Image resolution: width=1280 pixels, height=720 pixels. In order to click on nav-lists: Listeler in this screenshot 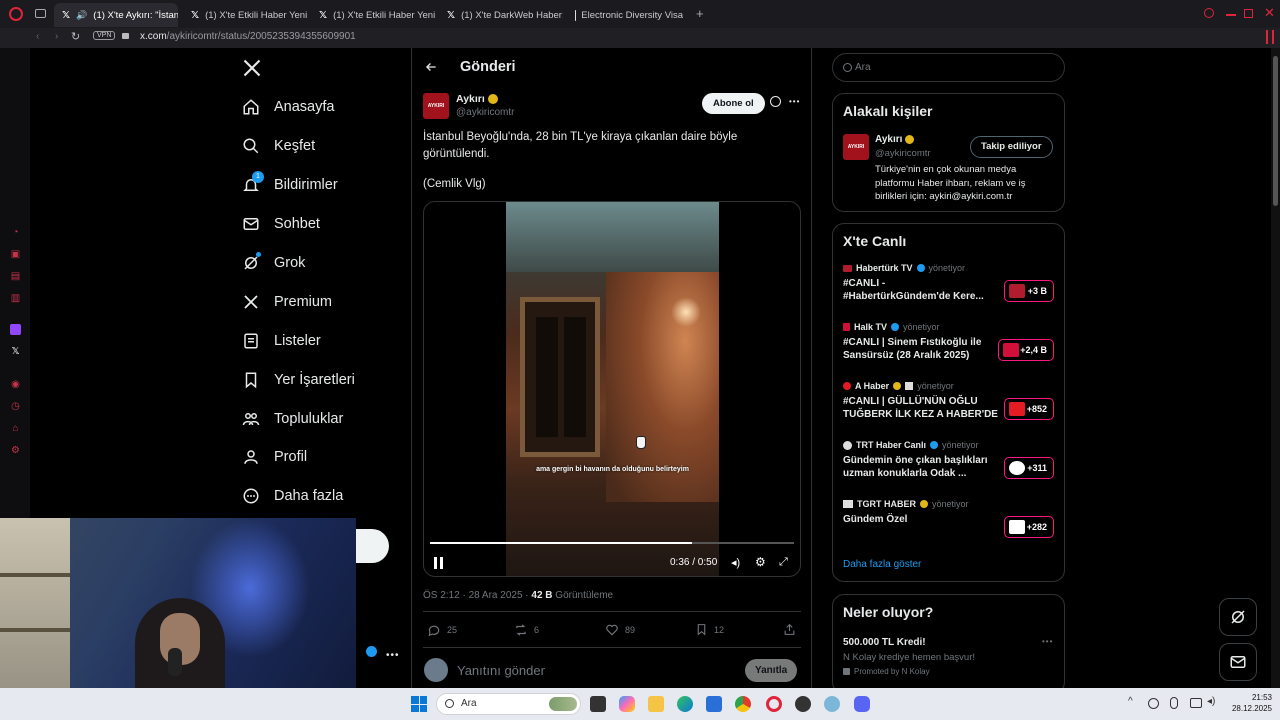, I will do `click(281, 341)`.